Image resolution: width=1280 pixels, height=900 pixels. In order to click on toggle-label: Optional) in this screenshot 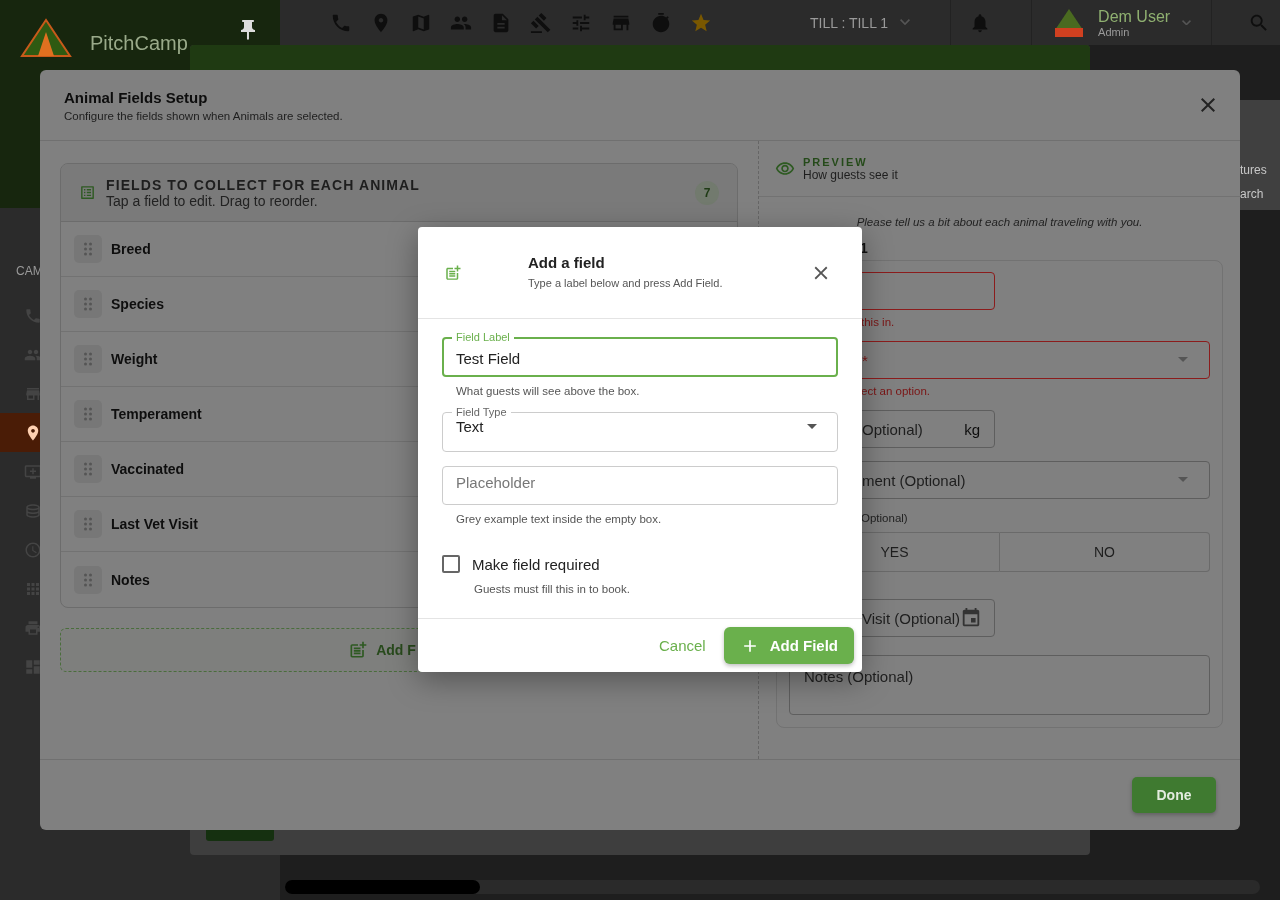, I will do `click(885, 518)`.